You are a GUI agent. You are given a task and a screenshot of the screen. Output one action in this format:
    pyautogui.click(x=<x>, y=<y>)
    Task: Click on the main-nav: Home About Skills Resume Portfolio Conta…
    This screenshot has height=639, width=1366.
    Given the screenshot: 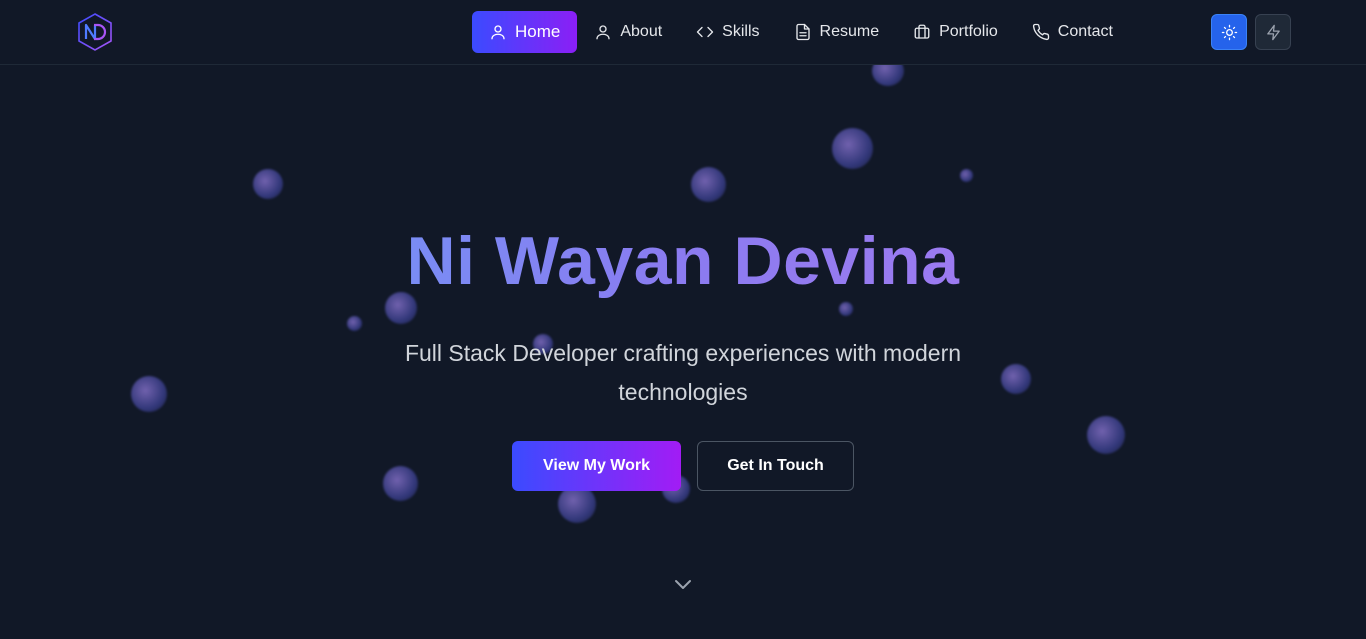 What is the action you would take?
    pyautogui.click(x=801, y=32)
    